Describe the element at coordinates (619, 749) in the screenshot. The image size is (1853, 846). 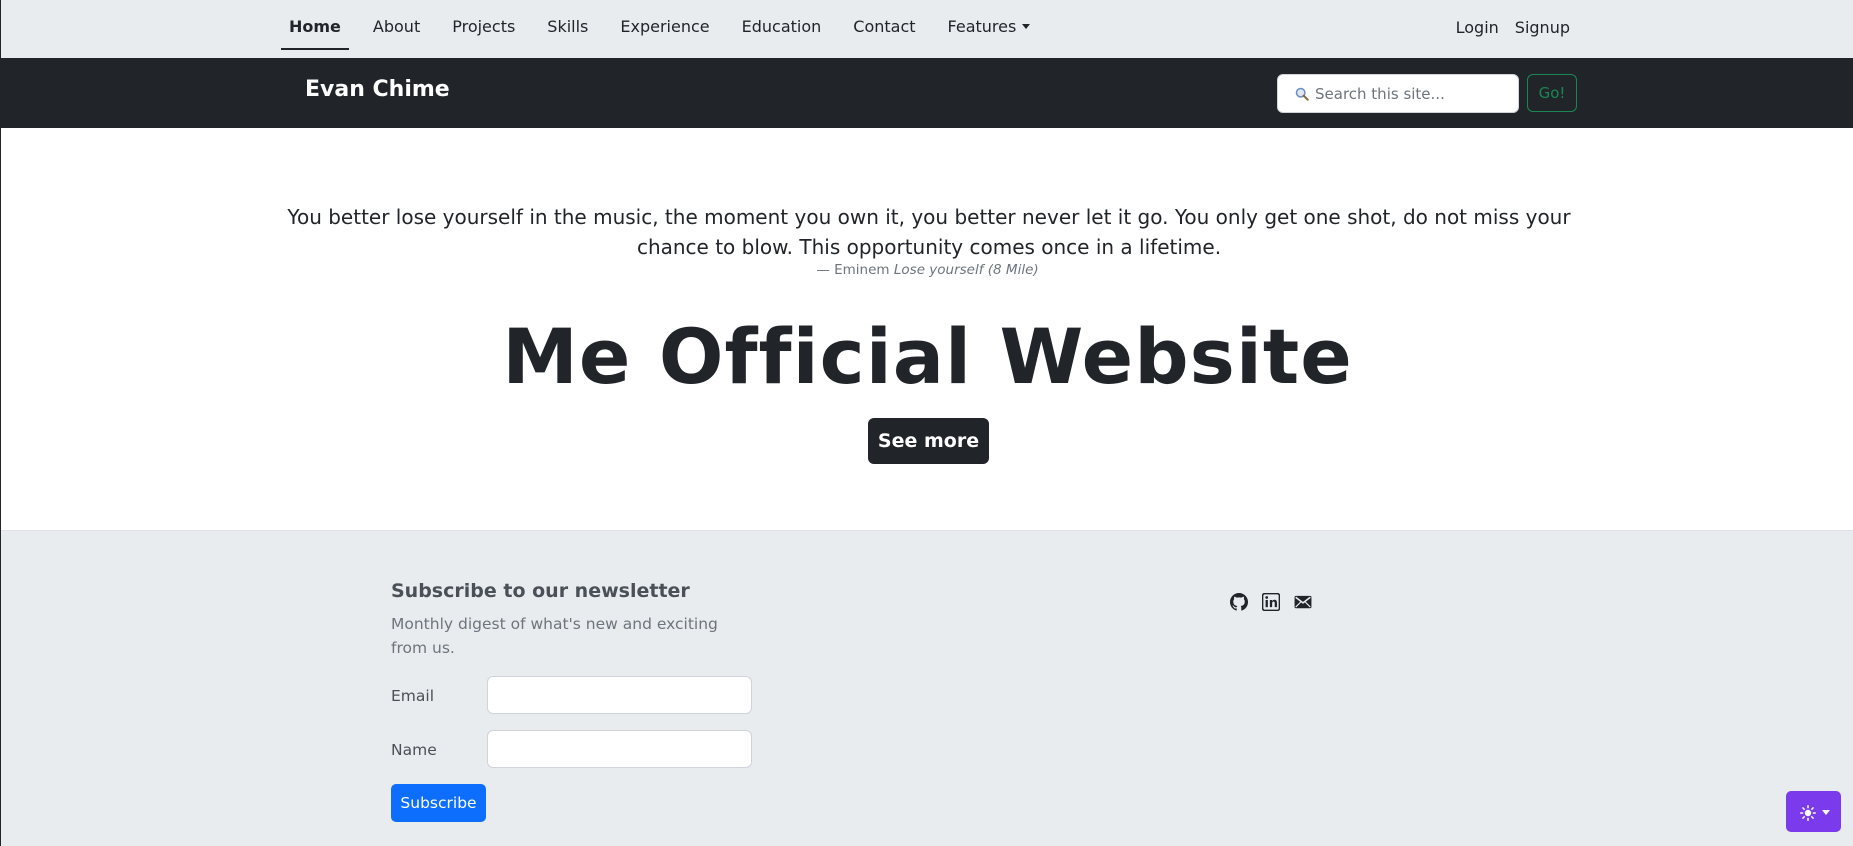
I see `name-field` at that location.